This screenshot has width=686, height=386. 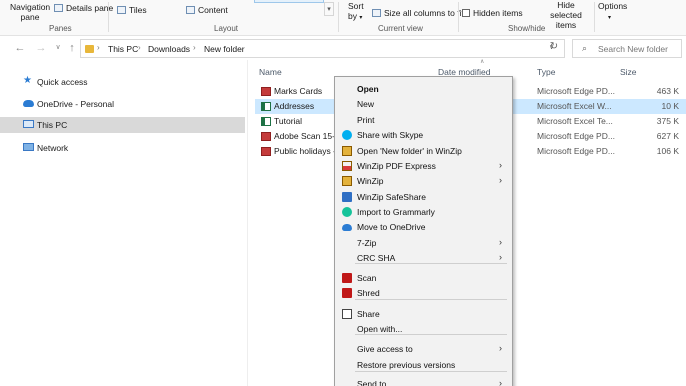 I want to click on share-icon, so click(x=347, y=314).